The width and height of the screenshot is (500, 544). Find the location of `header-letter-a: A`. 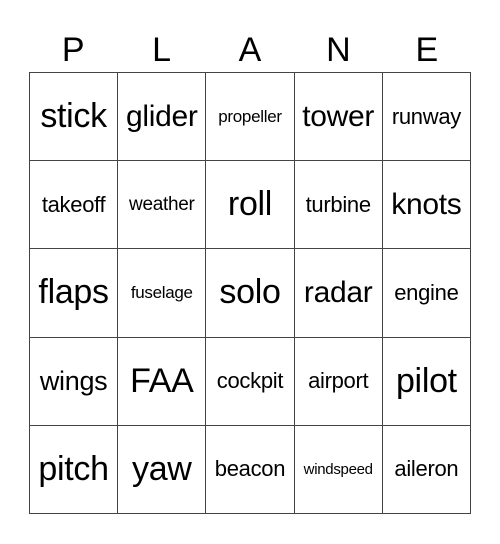

header-letter-a: A is located at coordinates (250, 50).